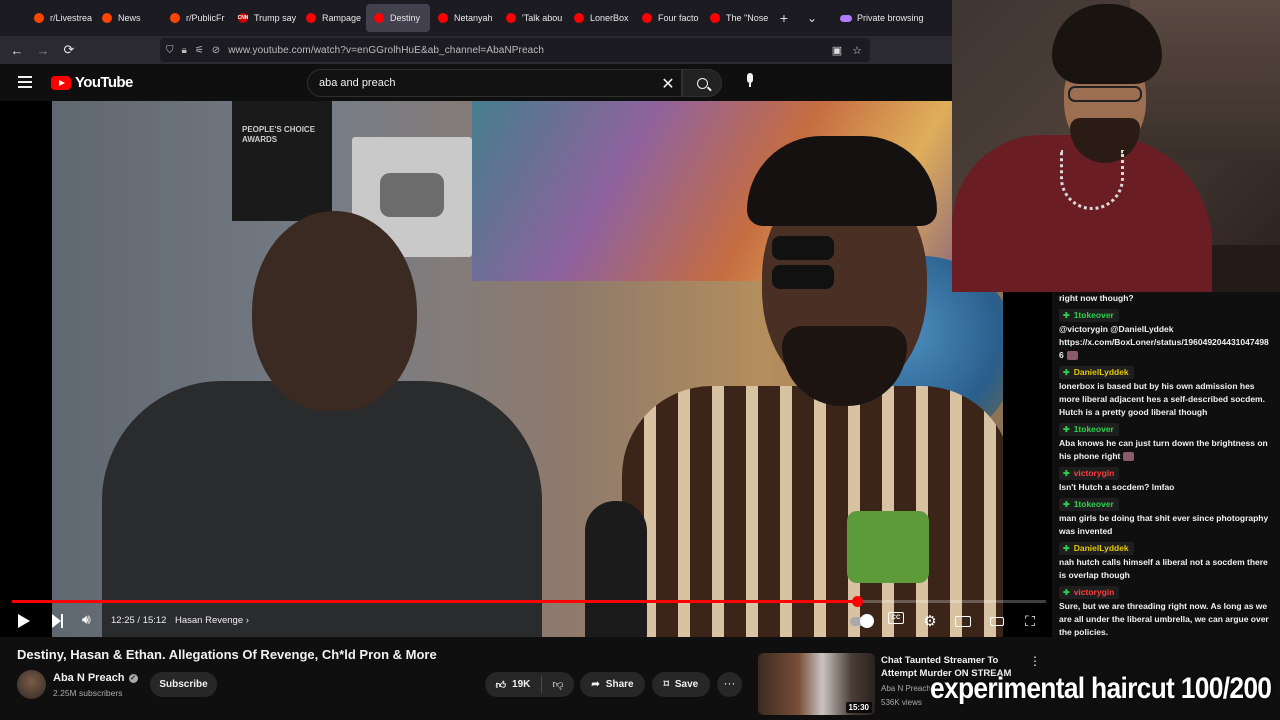 The width and height of the screenshot is (1280, 720). I want to click on miniplayer-icon, so click(963, 621).